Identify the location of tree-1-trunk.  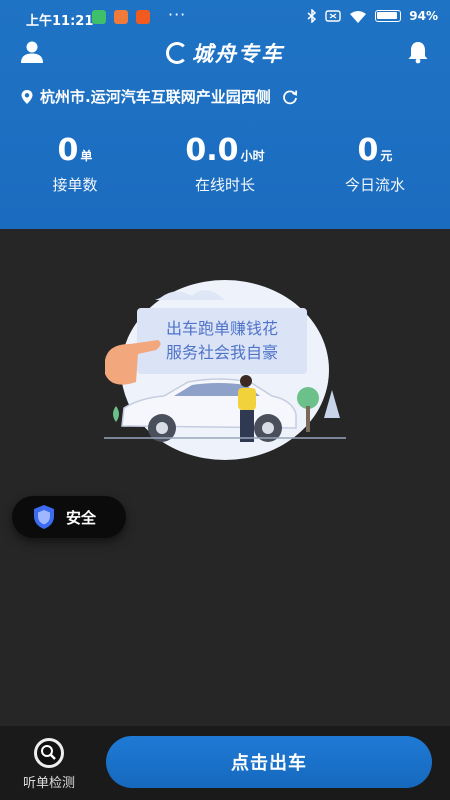
(308, 419).